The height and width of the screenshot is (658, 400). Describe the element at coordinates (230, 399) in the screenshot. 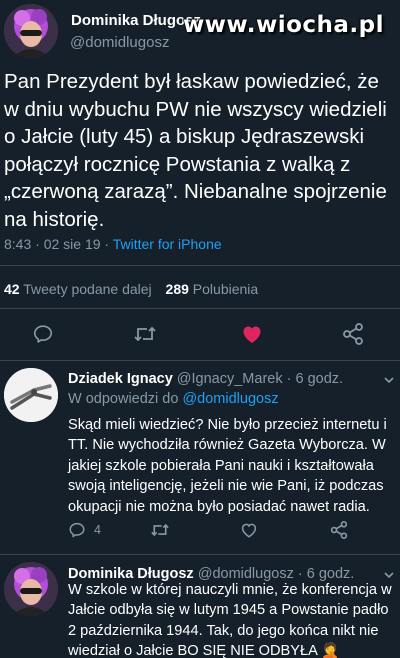

I see `reply-to-handle: @domidlugosz` at that location.